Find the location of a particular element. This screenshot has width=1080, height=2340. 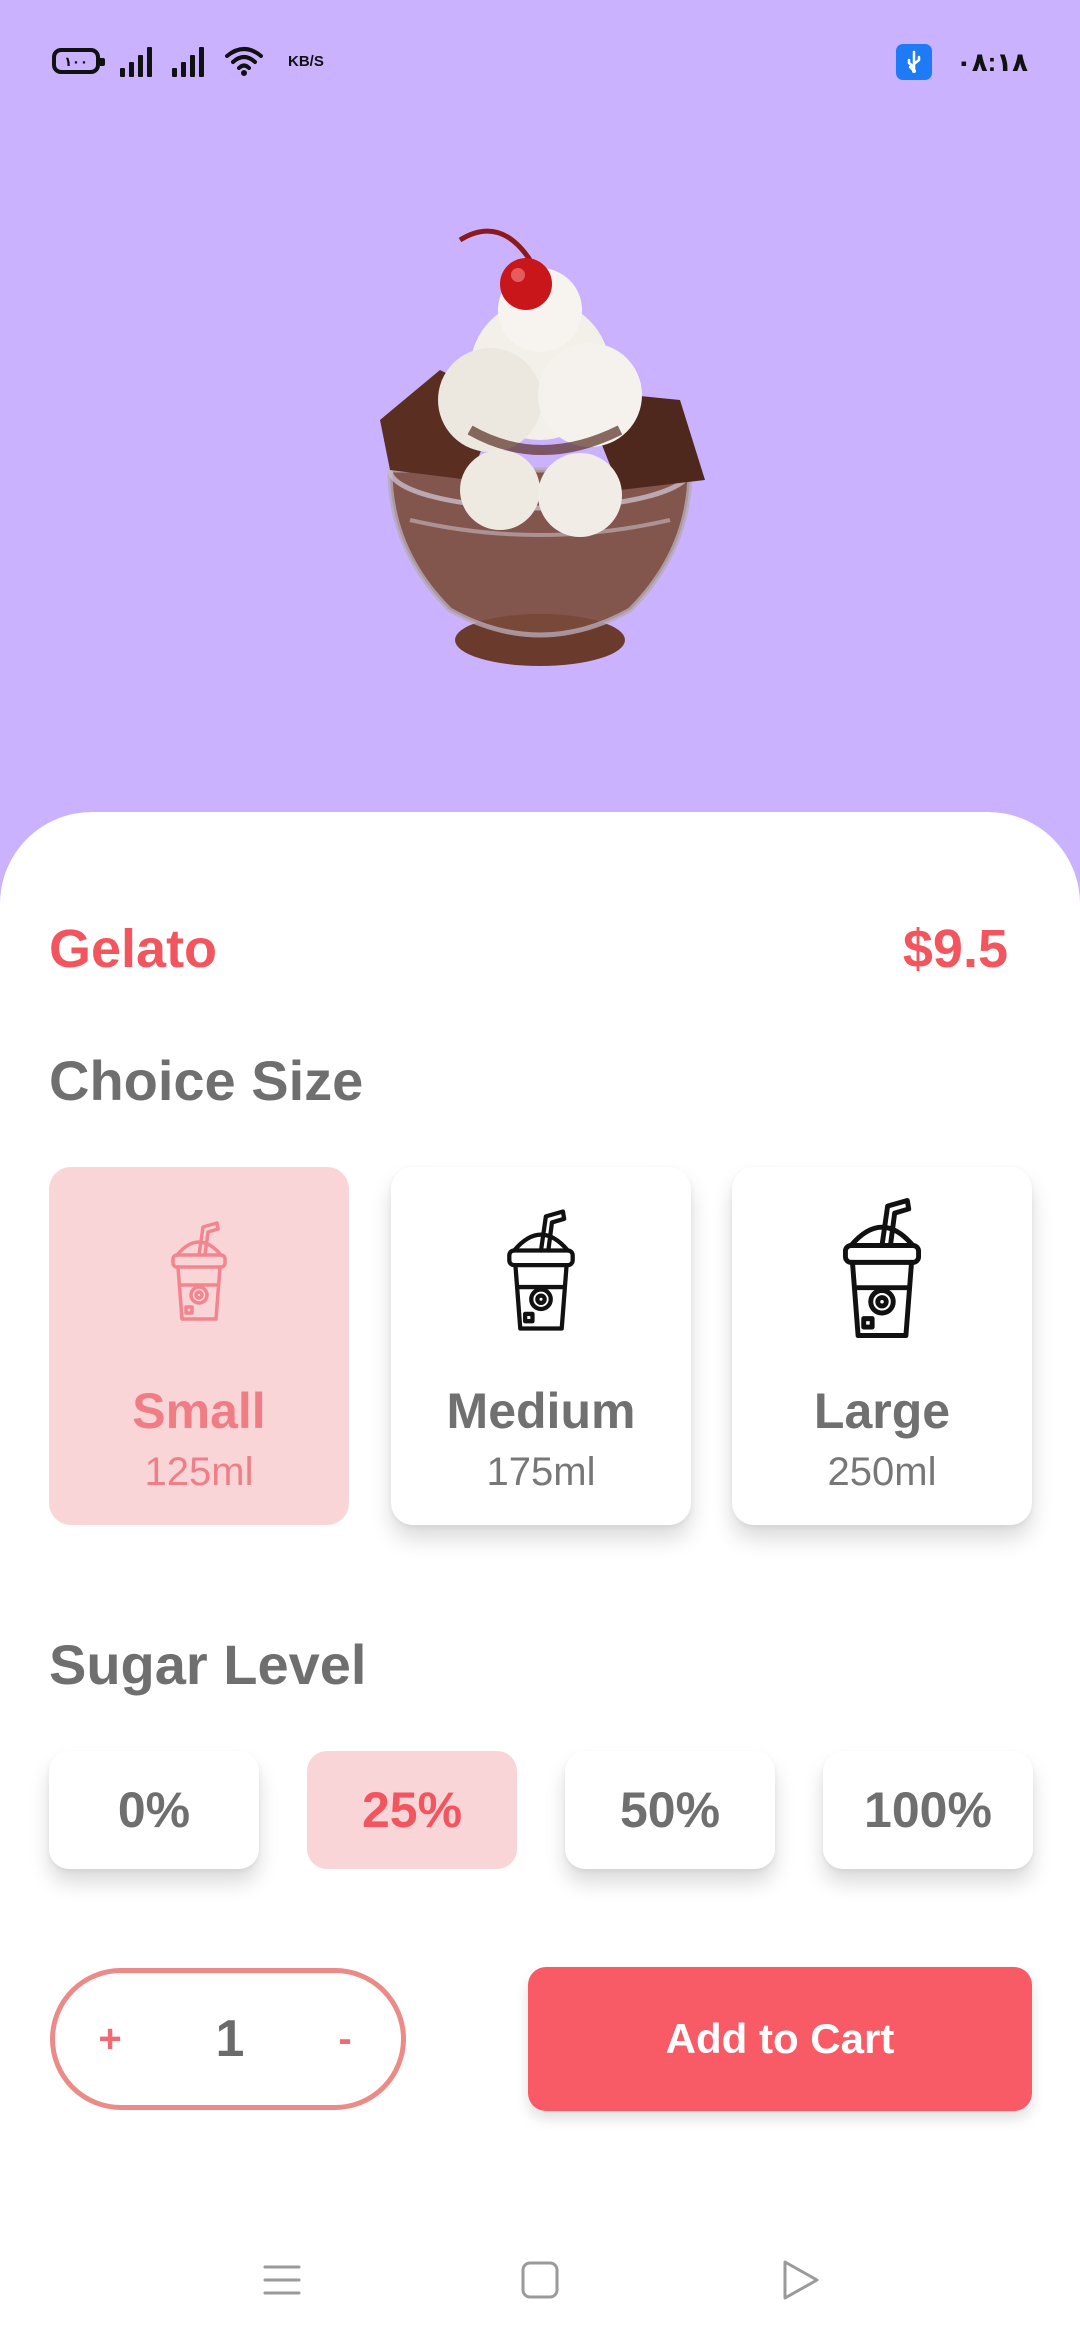

signal-1-icon is located at coordinates (136, 61).